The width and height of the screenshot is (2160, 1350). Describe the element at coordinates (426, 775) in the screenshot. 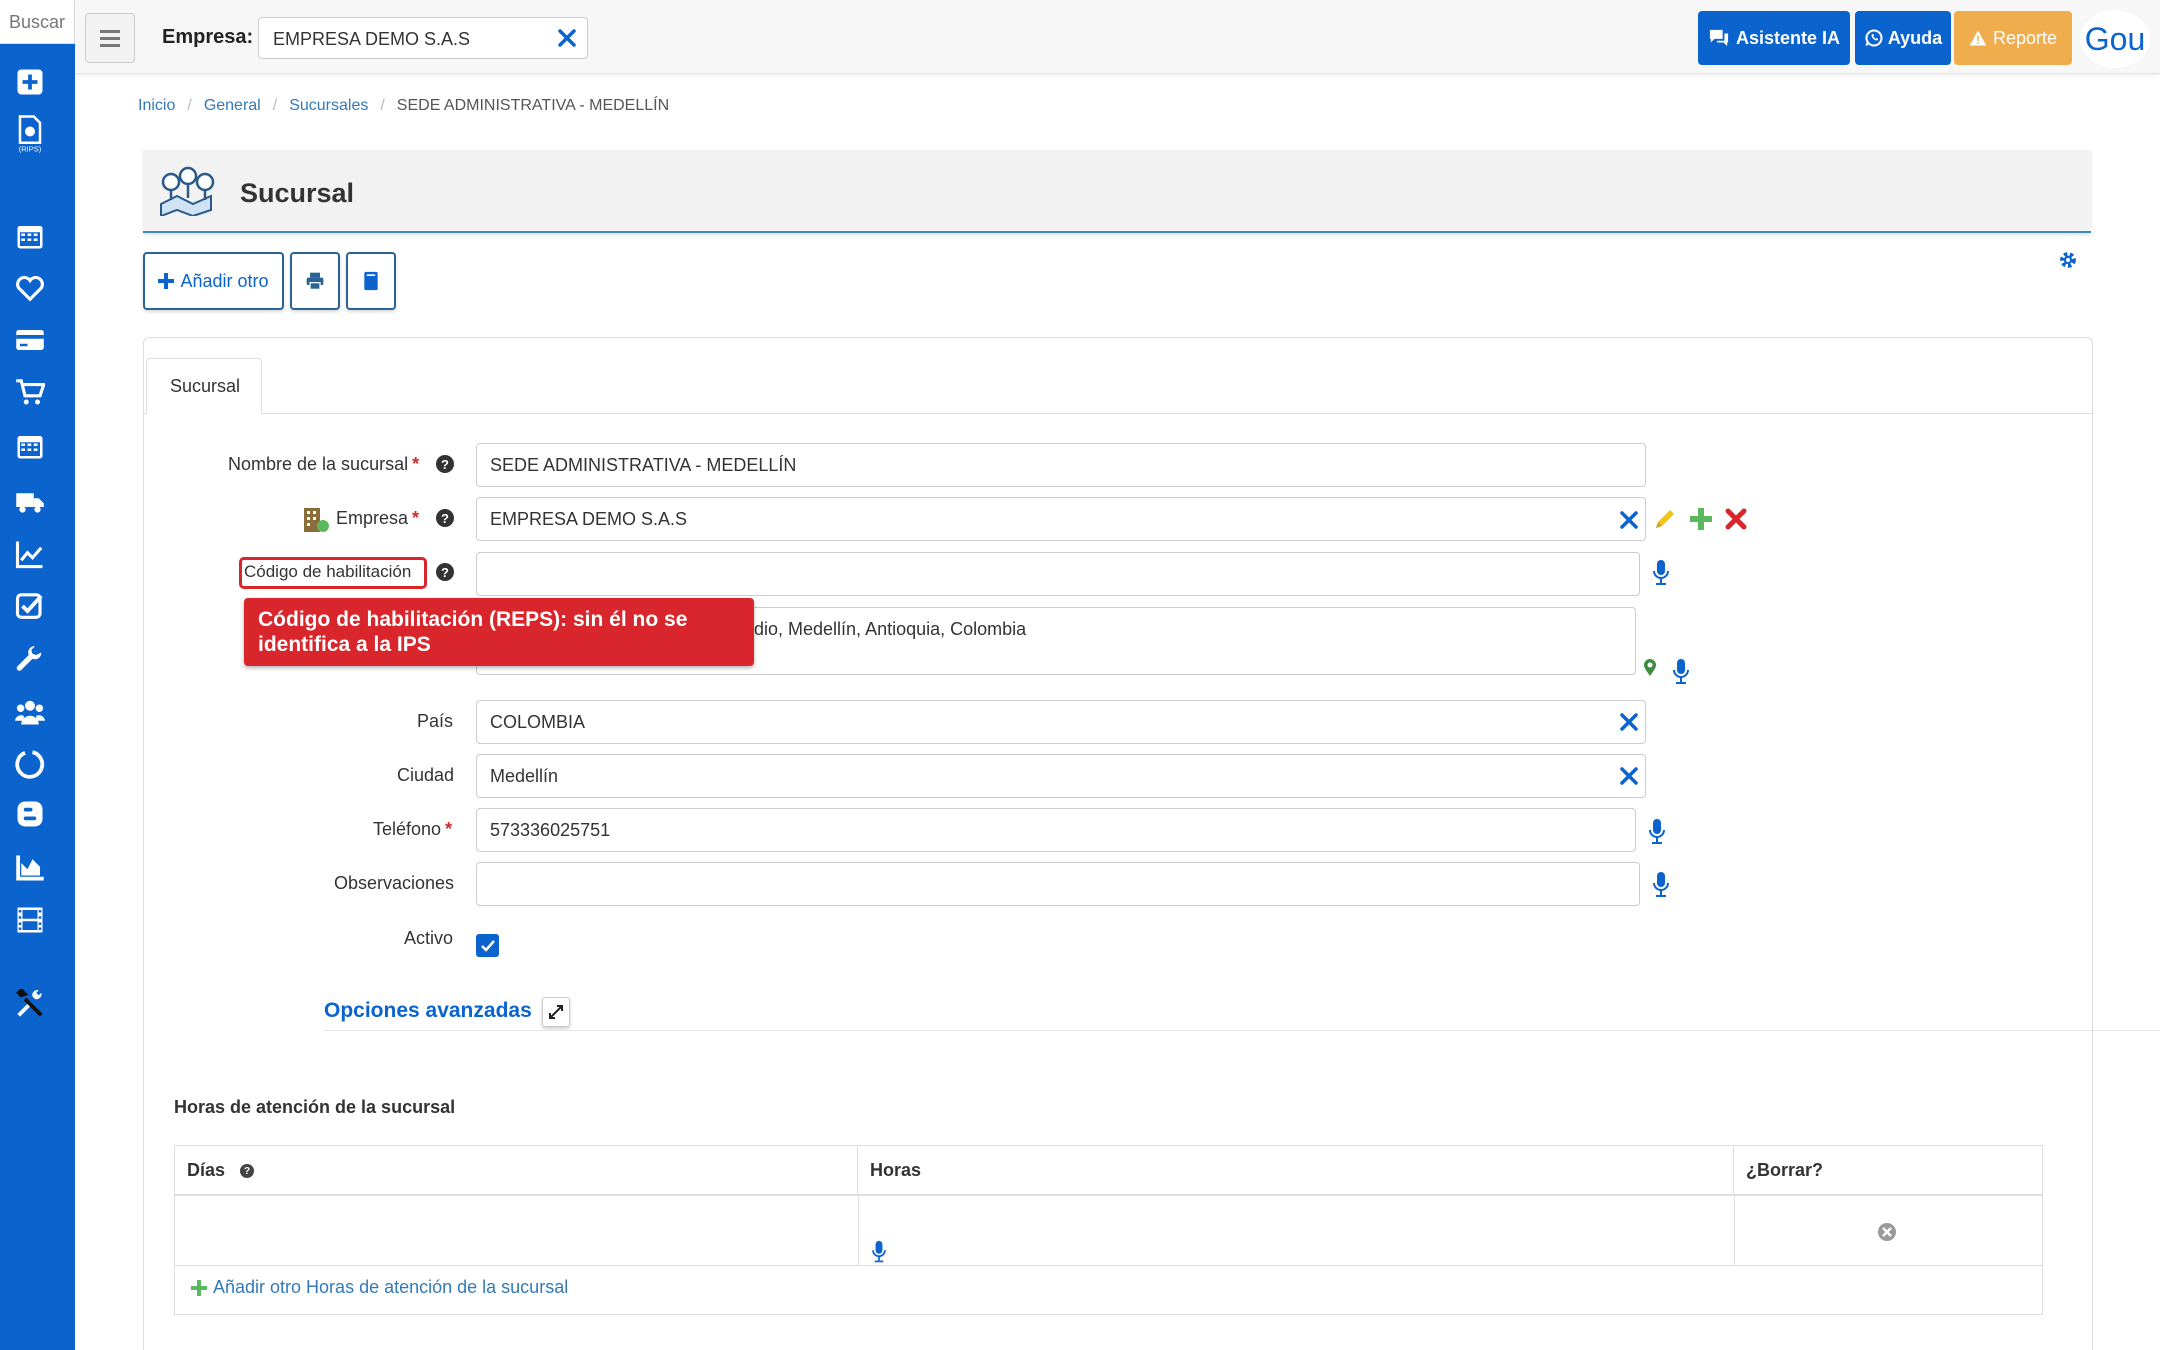

I see `ciudad-label: Ciudad` at that location.